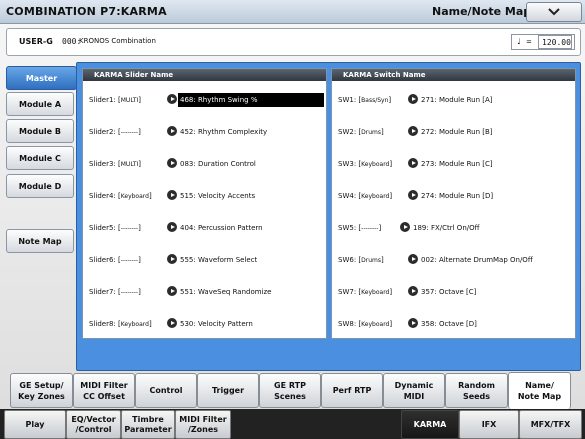  I want to click on switch-label-text: SW6:, so click(347, 260).